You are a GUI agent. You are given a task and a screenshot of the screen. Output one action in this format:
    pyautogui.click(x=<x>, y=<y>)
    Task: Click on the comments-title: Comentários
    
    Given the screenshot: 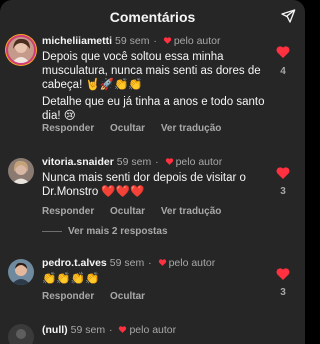 What is the action you would take?
    pyautogui.click(x=152, y=17)
    